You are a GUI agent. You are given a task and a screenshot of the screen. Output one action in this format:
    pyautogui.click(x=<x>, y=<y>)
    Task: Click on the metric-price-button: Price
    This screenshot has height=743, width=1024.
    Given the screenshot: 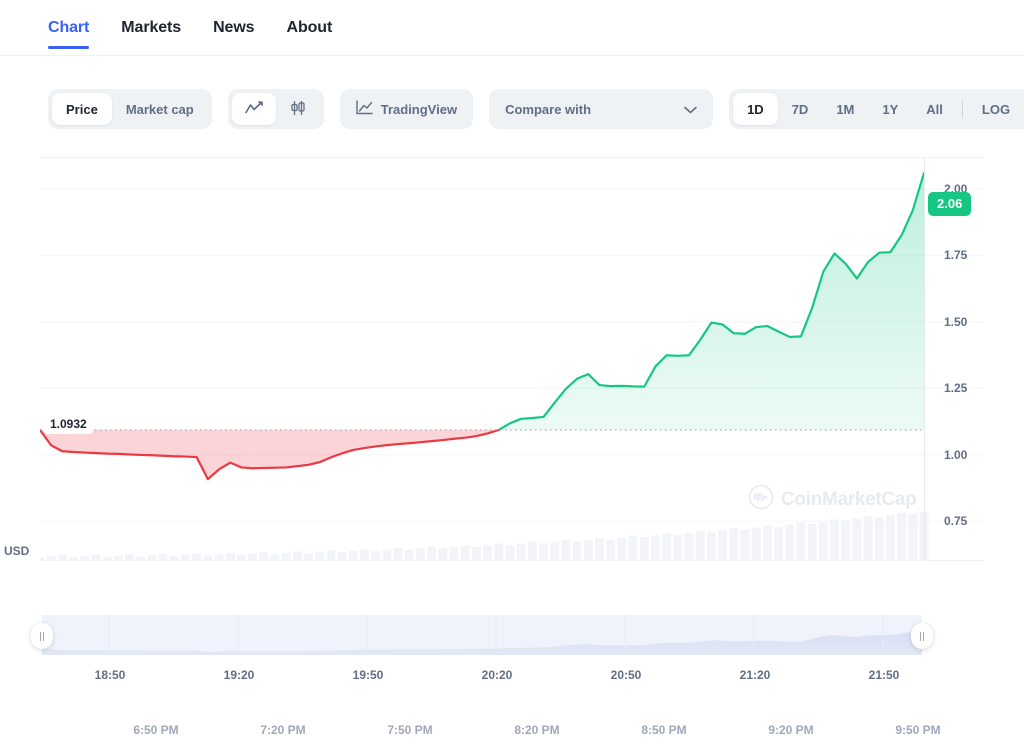 What is the action you would take?
    pyautogui.click(x=82, y=109)
    